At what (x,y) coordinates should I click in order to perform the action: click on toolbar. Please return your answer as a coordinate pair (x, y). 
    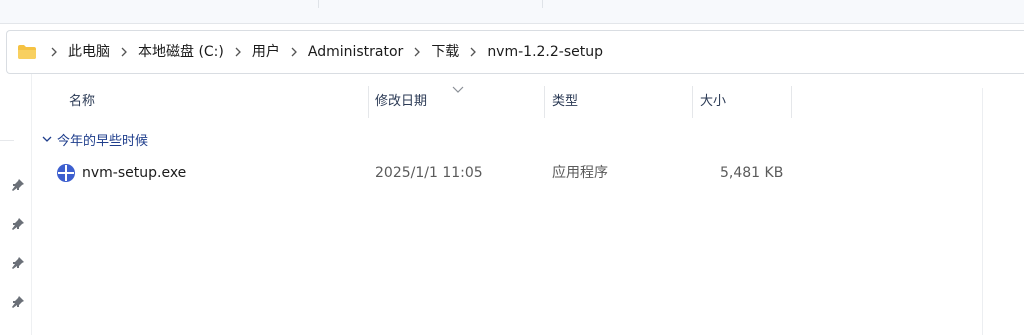
    Looking at the image, I should click on (512, 12).